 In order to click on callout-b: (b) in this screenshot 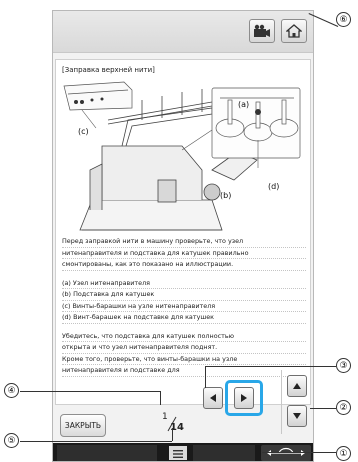, I will do `click(226, 195)`.